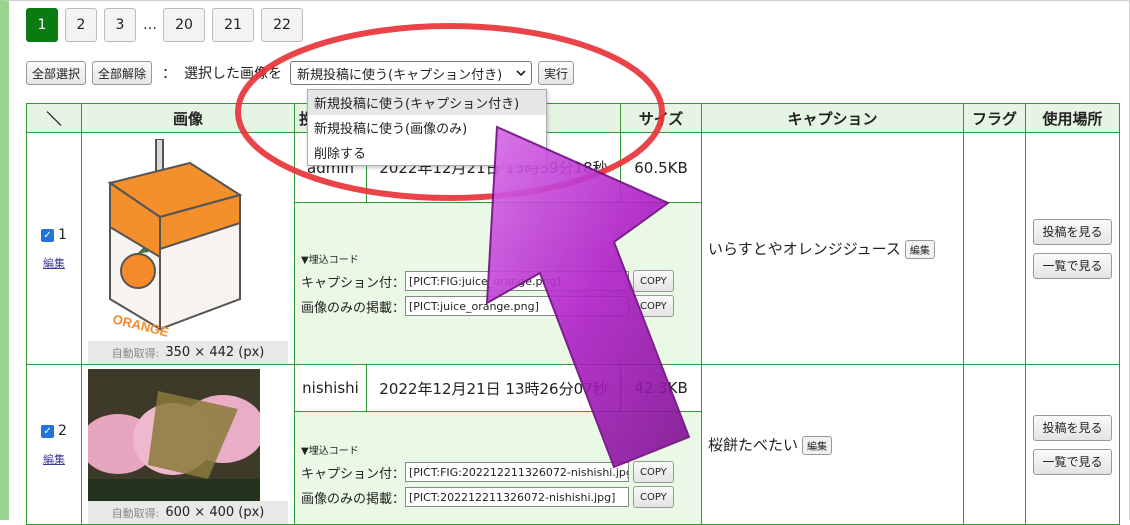  I want to click on caption-text: 桜餅たべたい, so click(753, 445).